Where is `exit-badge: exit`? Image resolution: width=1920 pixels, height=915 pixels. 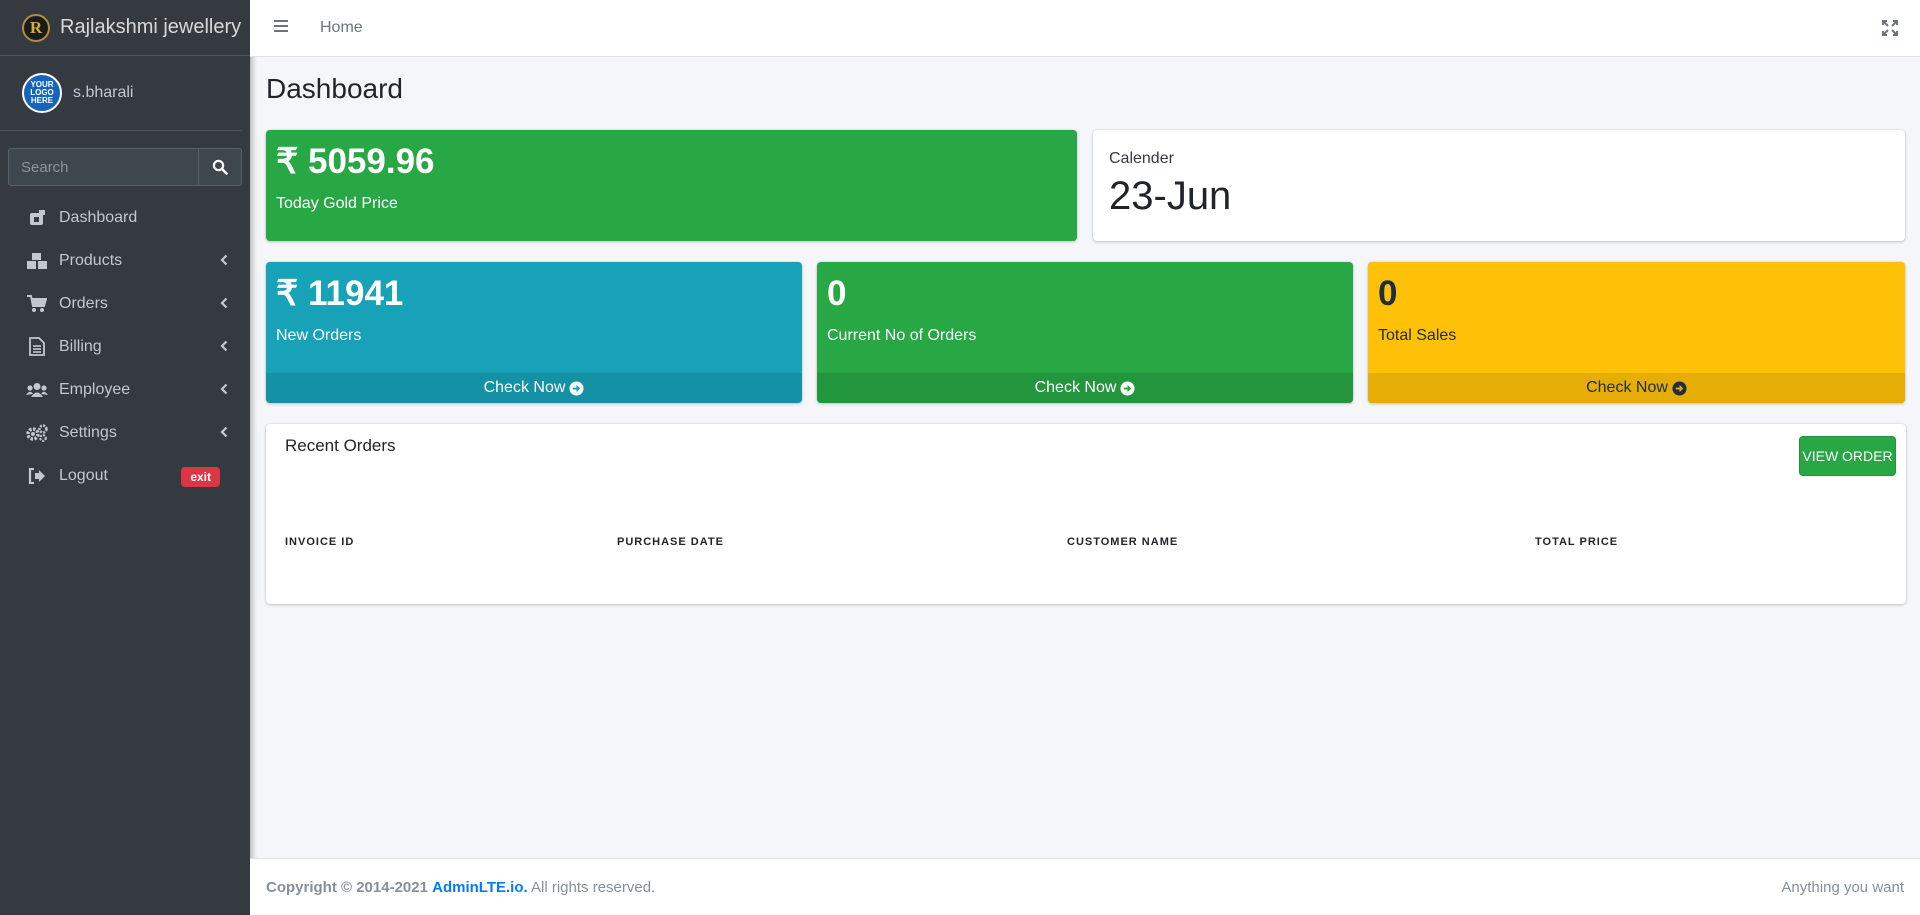
exit-badge: exit is located at coordinates (200, 477).